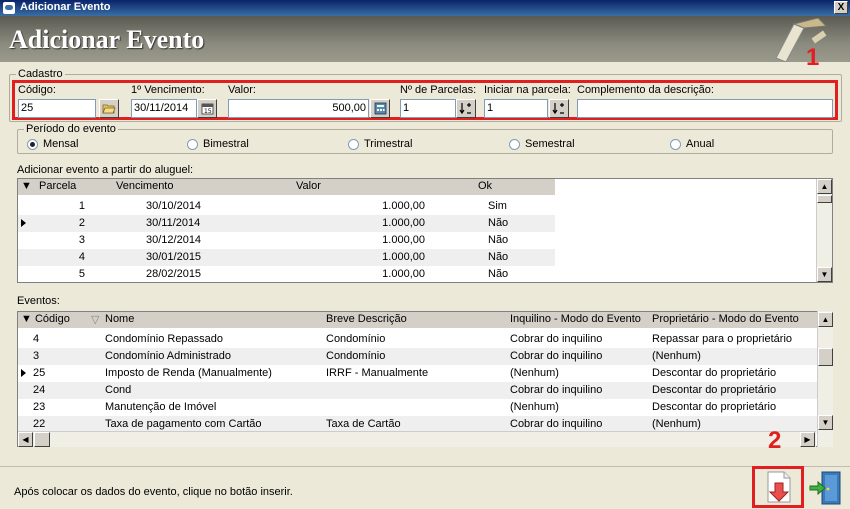 Image resolution: width=850 pixels, height=509 pixels. I want to click on calendar-icon: 15, so click(207, 109).